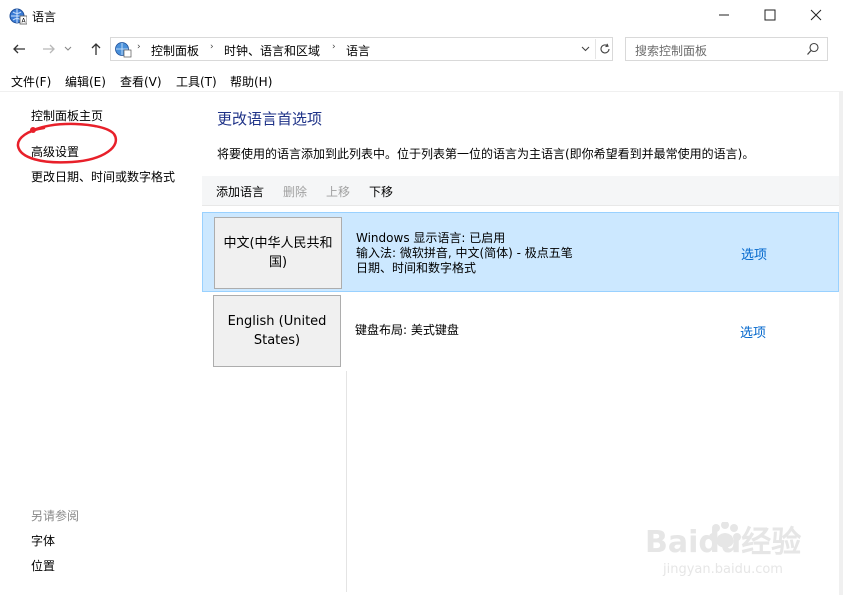  I want to click on change-date-time-format-link: 更改日期、时间或数字格式, so click(103, 176).